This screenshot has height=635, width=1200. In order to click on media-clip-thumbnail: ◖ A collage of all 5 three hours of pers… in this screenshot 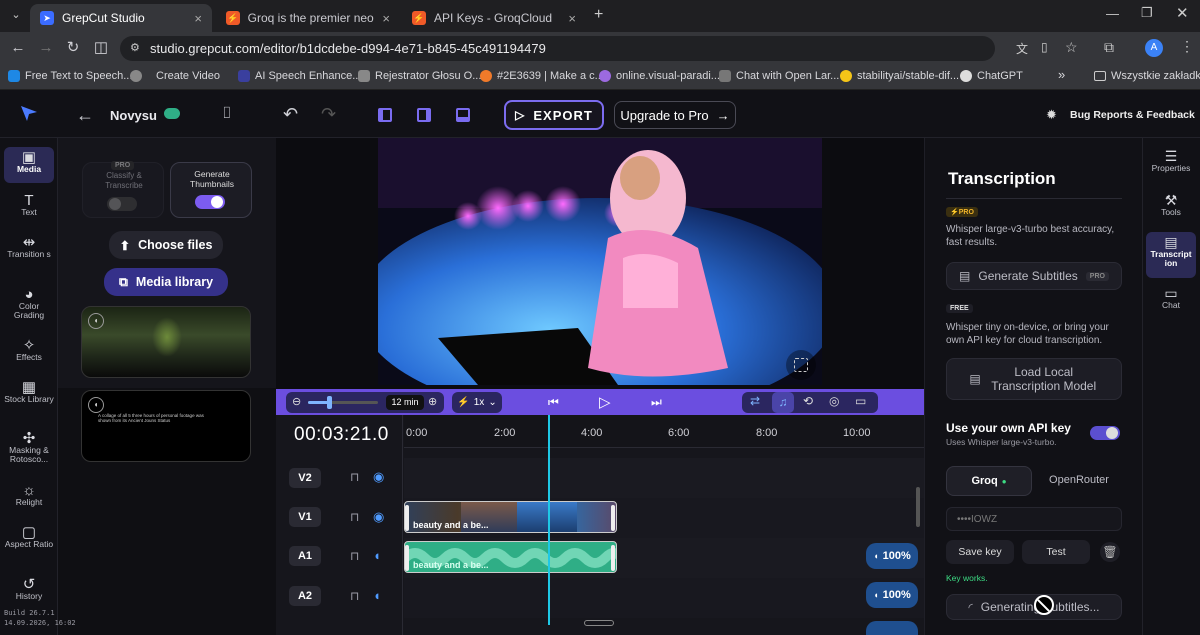, I will do `click(166, 426)`.